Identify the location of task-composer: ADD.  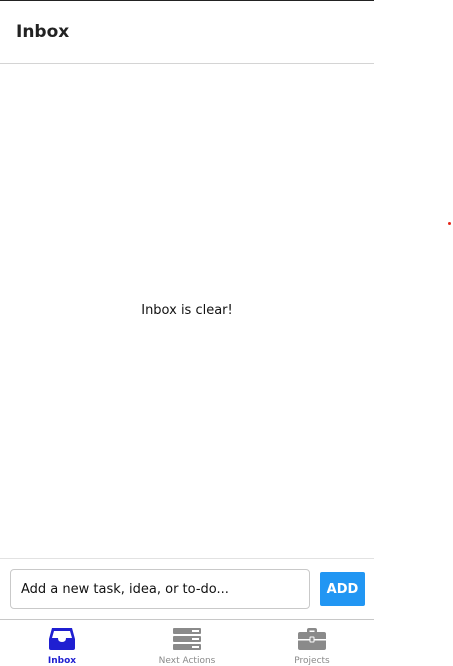
(187, 588).